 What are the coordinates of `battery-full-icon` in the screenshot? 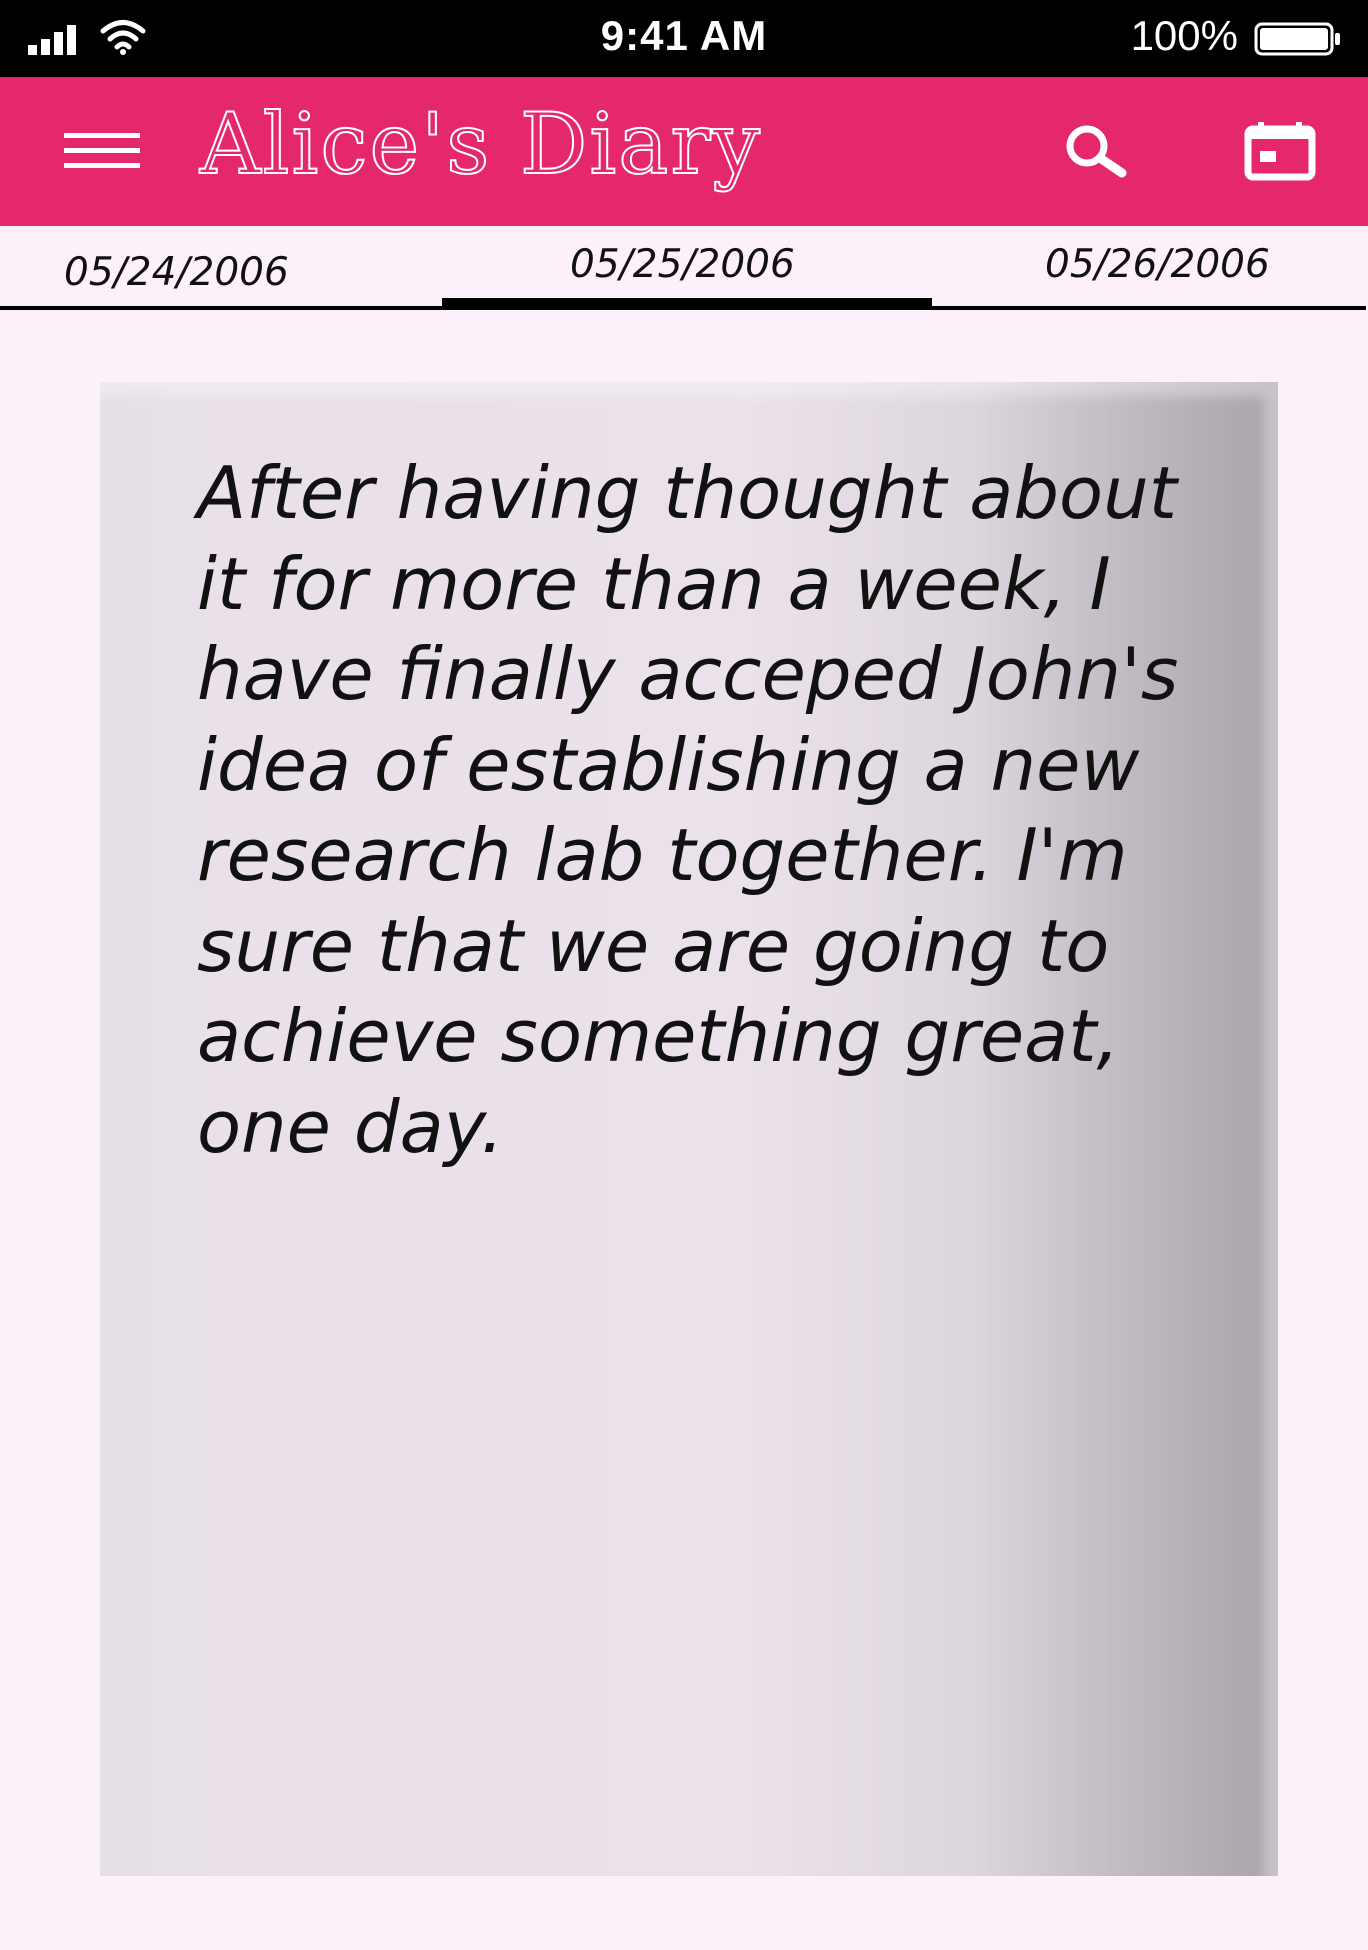 It's located at (1297, 39).